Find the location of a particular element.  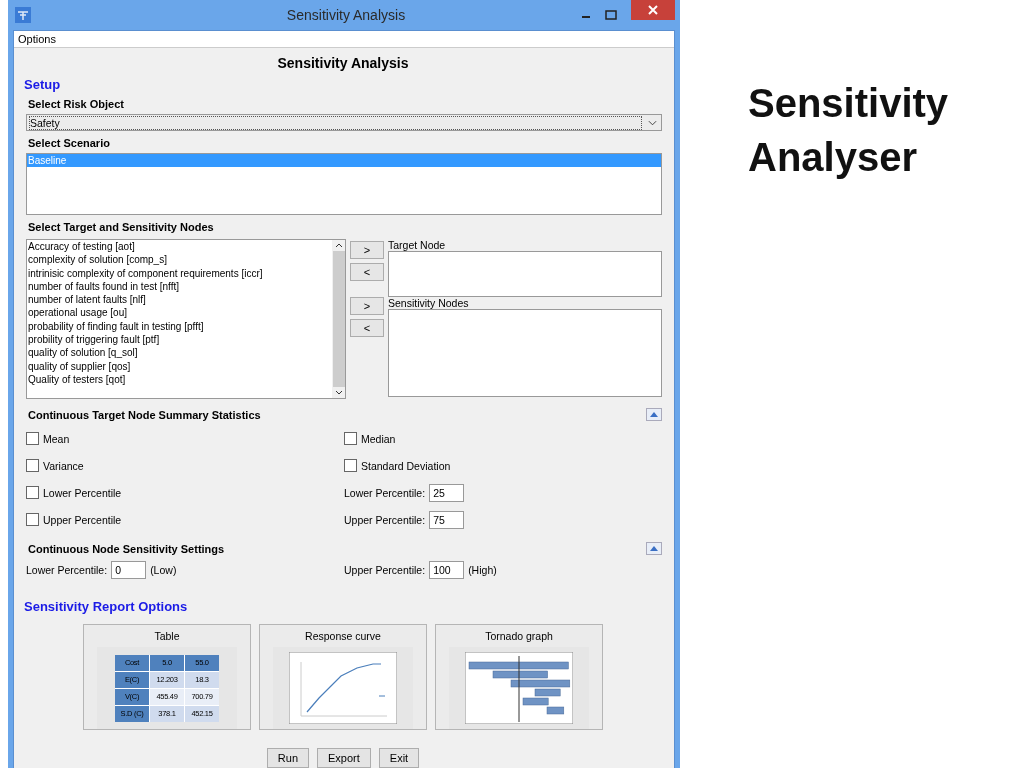

list-item: intrinisic complexity of component requirements [iccr] is located at coordinates (179, 273).